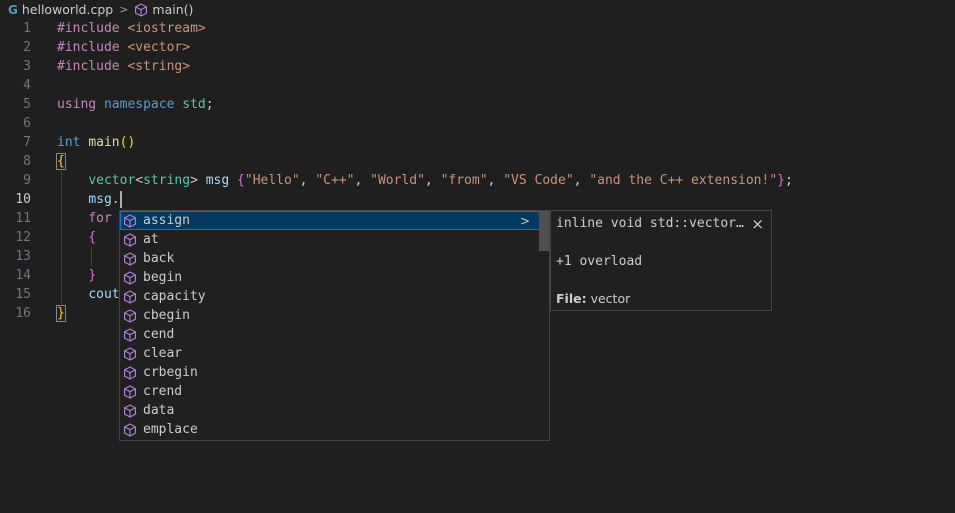 The height and width of the screenshot is (513, 955). What do you see at coordinates (477, 85) in the screenshot?
I see `code-line: 4` at bounding box center [477, 85].